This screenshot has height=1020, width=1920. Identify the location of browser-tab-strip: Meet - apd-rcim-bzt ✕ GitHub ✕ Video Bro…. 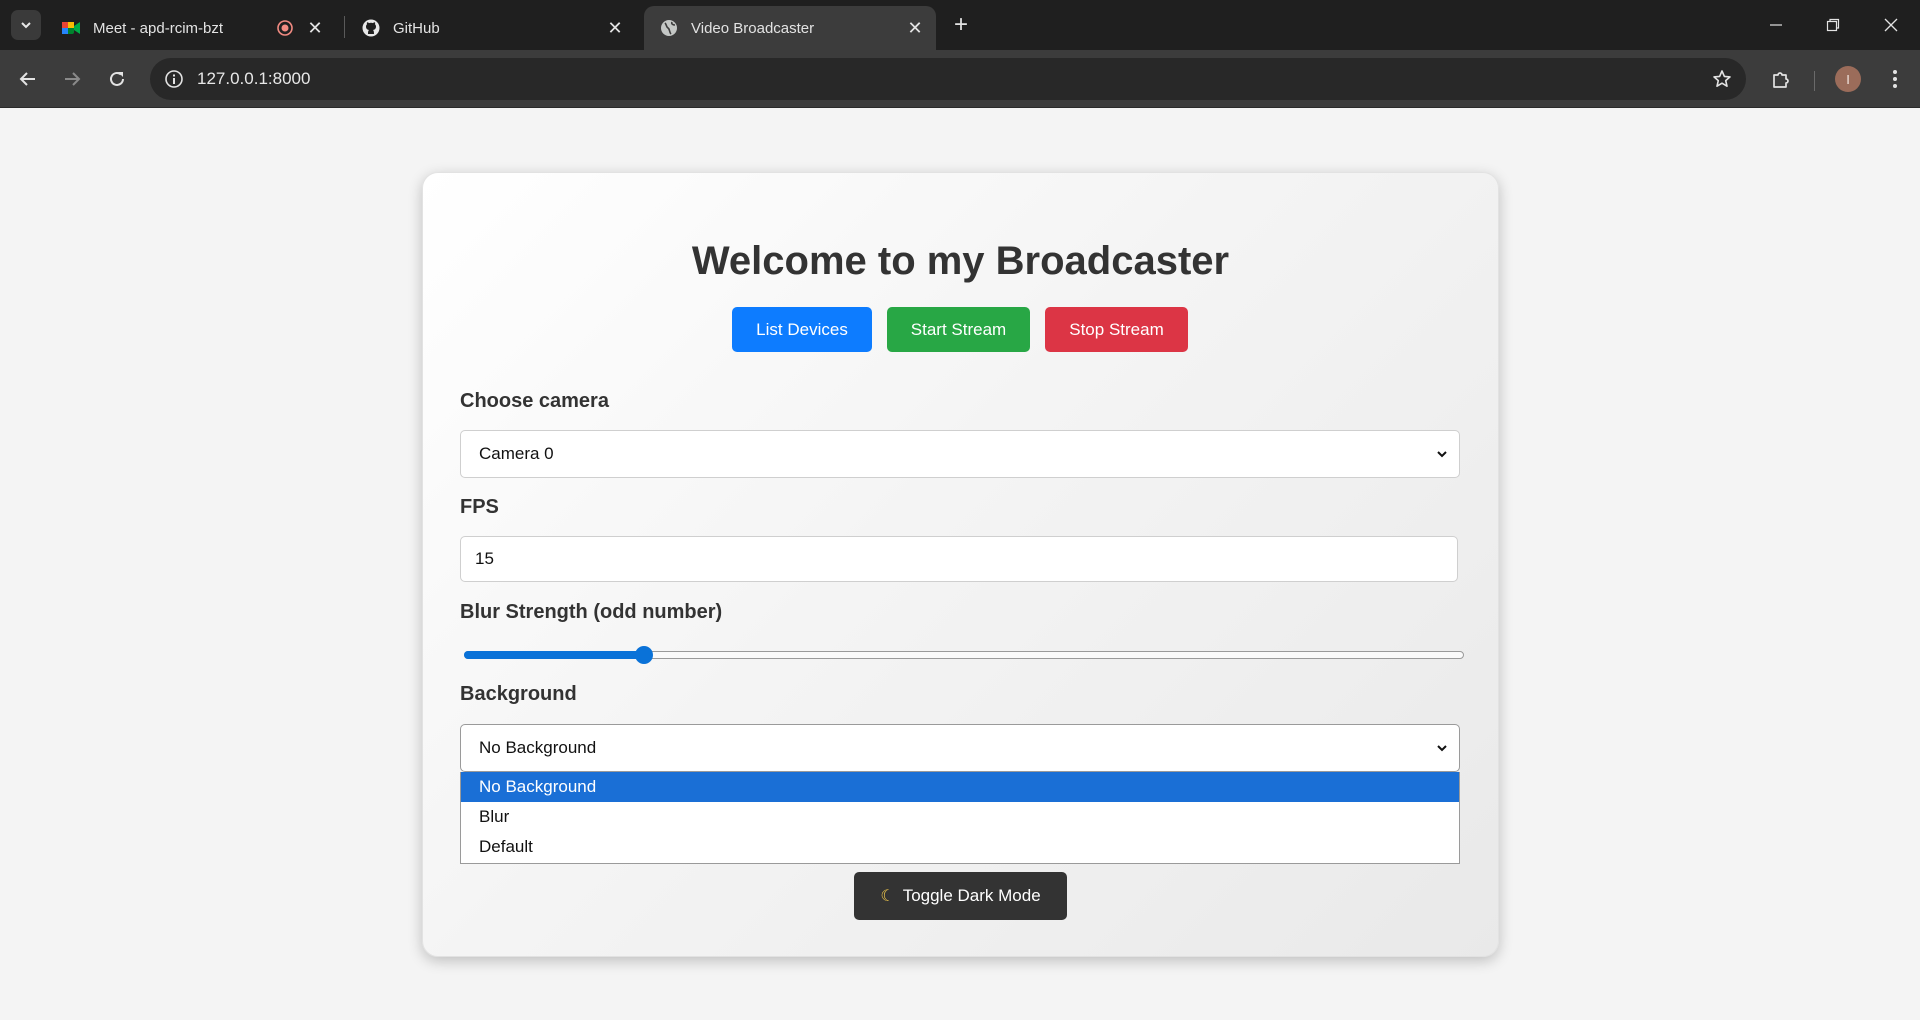
(960, 25).